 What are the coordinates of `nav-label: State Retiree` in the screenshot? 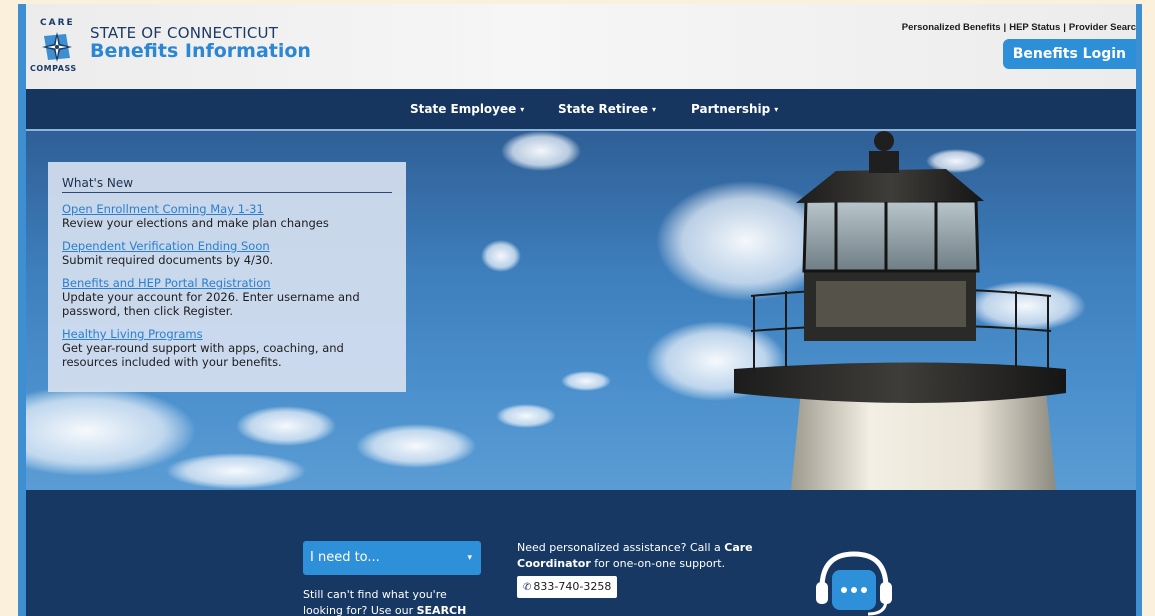 It's located at (603, 109).